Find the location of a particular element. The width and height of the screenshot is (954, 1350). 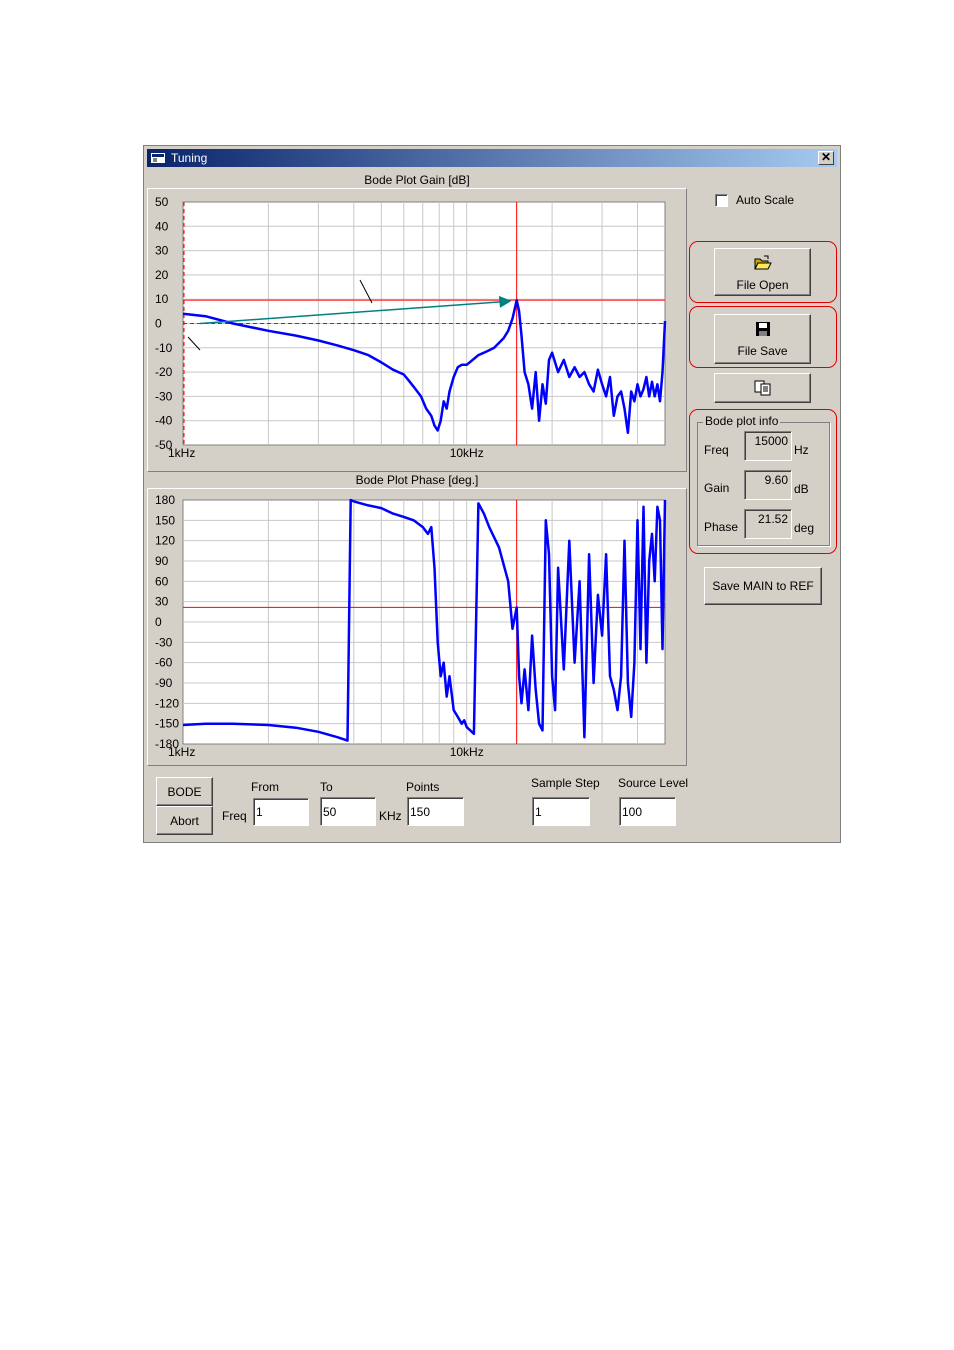

info-phase-value: 21.52 is located at coordinates (768, 524).